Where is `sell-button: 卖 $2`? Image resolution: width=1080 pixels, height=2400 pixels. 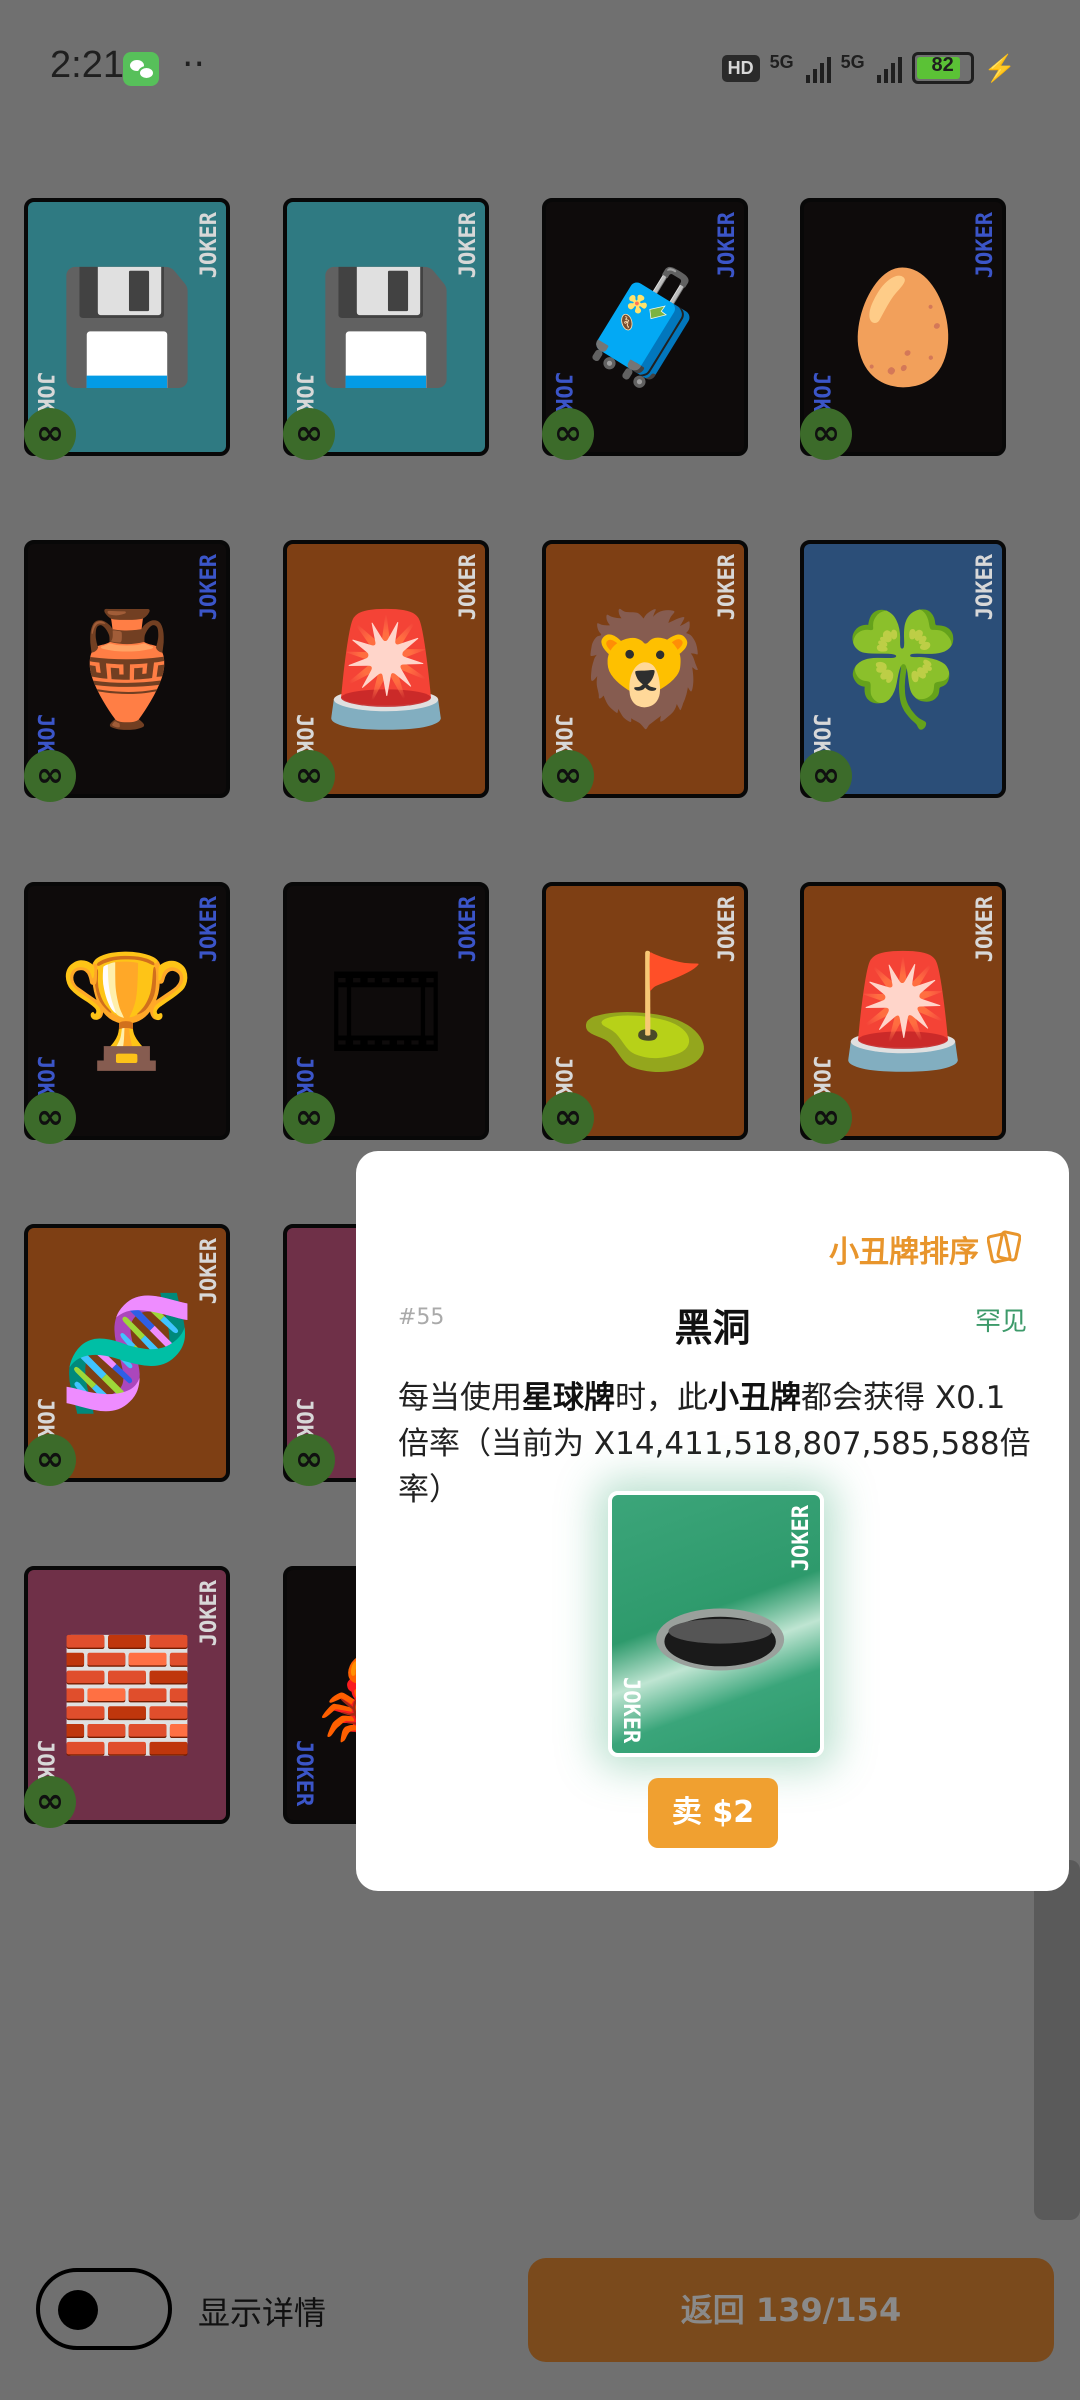
sell-button: 卖 $2 is located at coordinates (713, 1813).